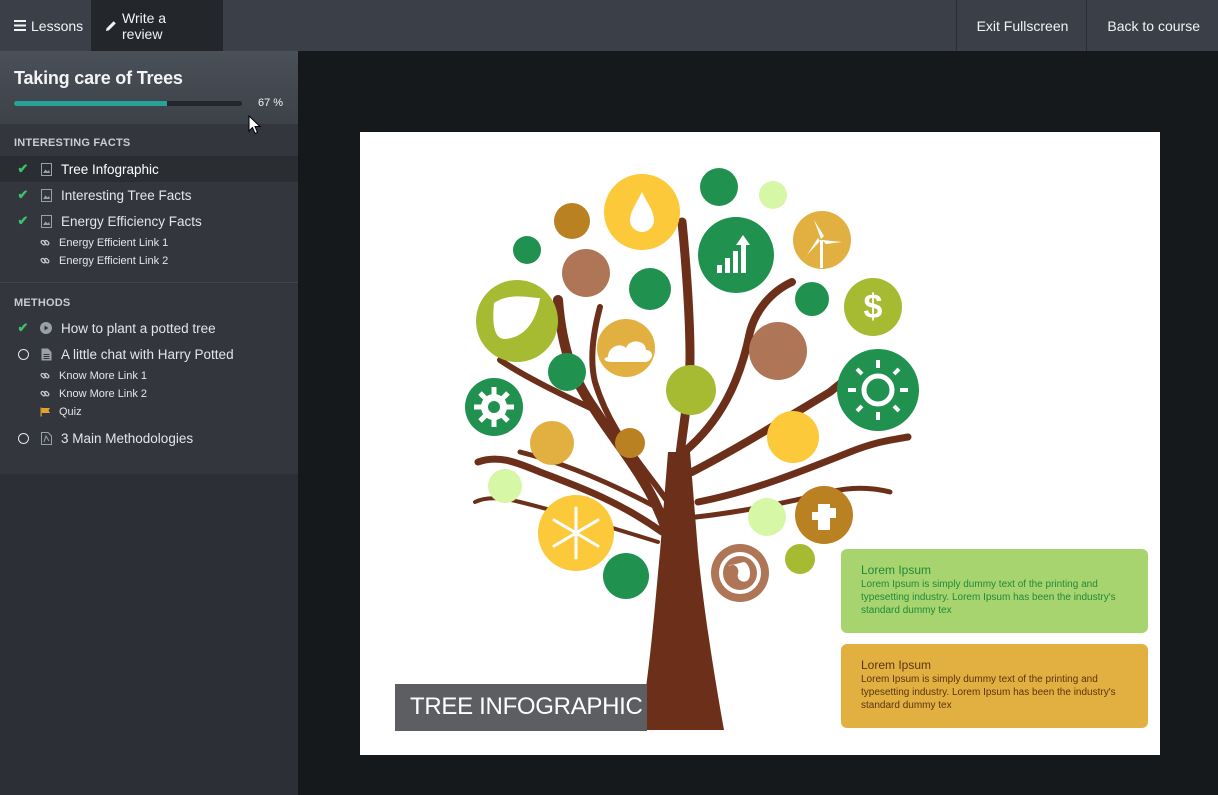 The image size is (1218, 795). I want to click on back-to-course-button: Back to course, so click(1152, 25).